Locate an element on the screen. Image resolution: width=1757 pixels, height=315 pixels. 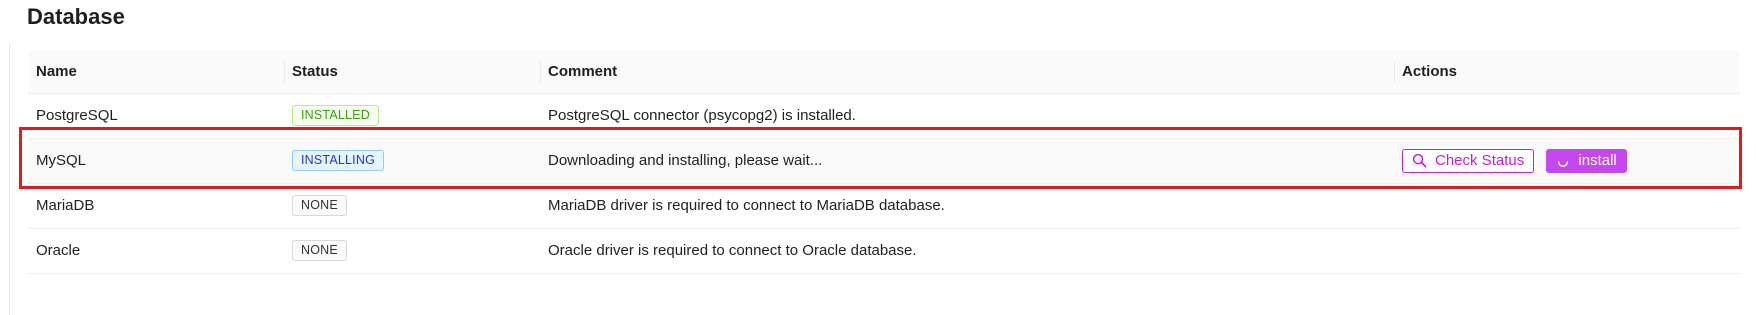
db-name: MySQL is located at coordinates (156, 161).